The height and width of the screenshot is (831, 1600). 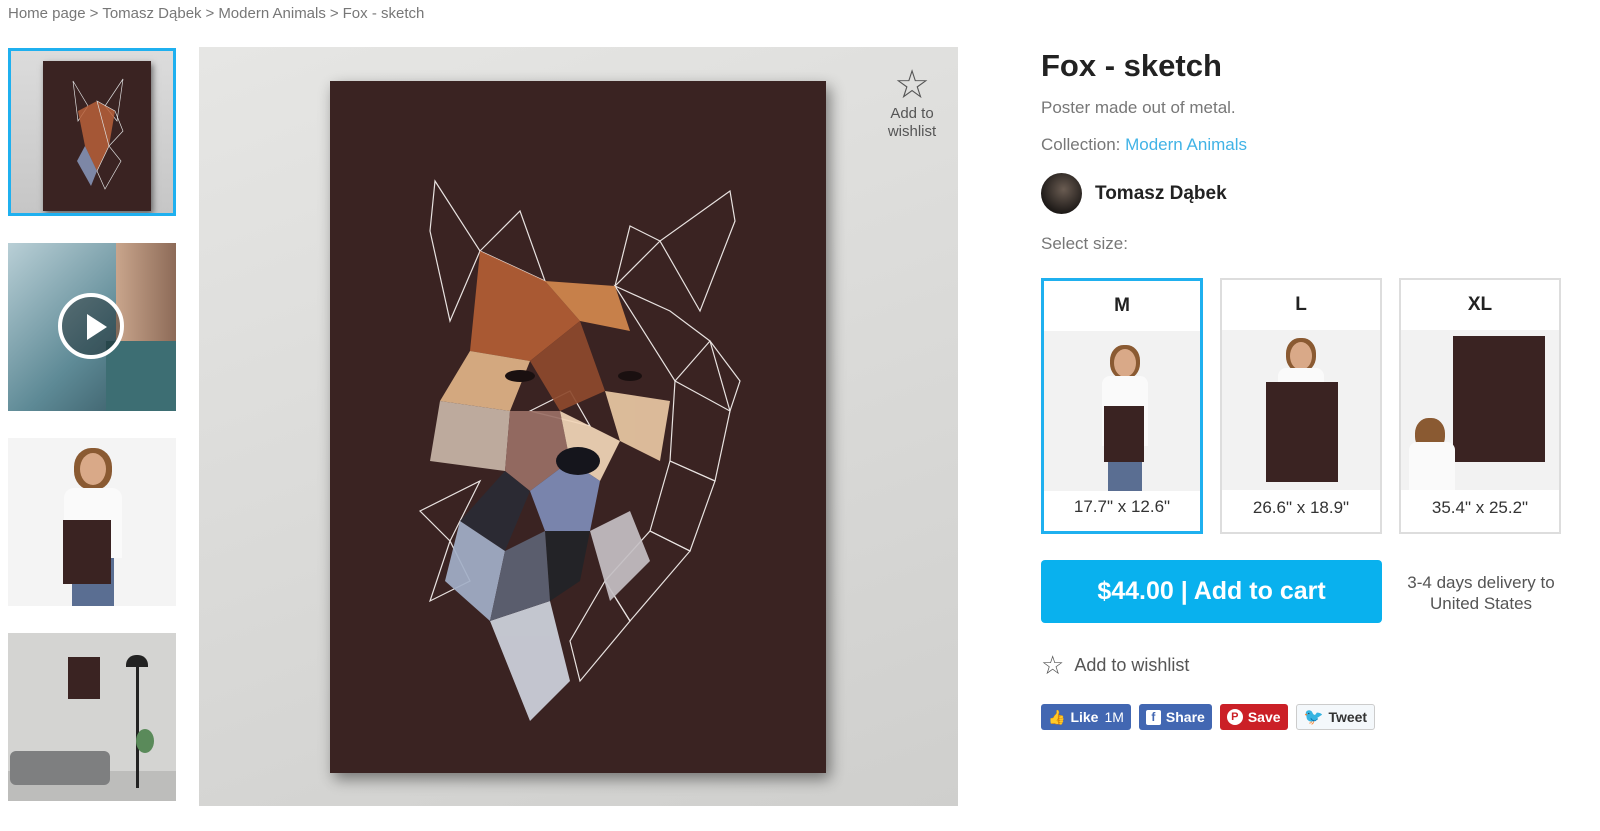 I want to click on save-label: Save, so click(x=1264, y=717).